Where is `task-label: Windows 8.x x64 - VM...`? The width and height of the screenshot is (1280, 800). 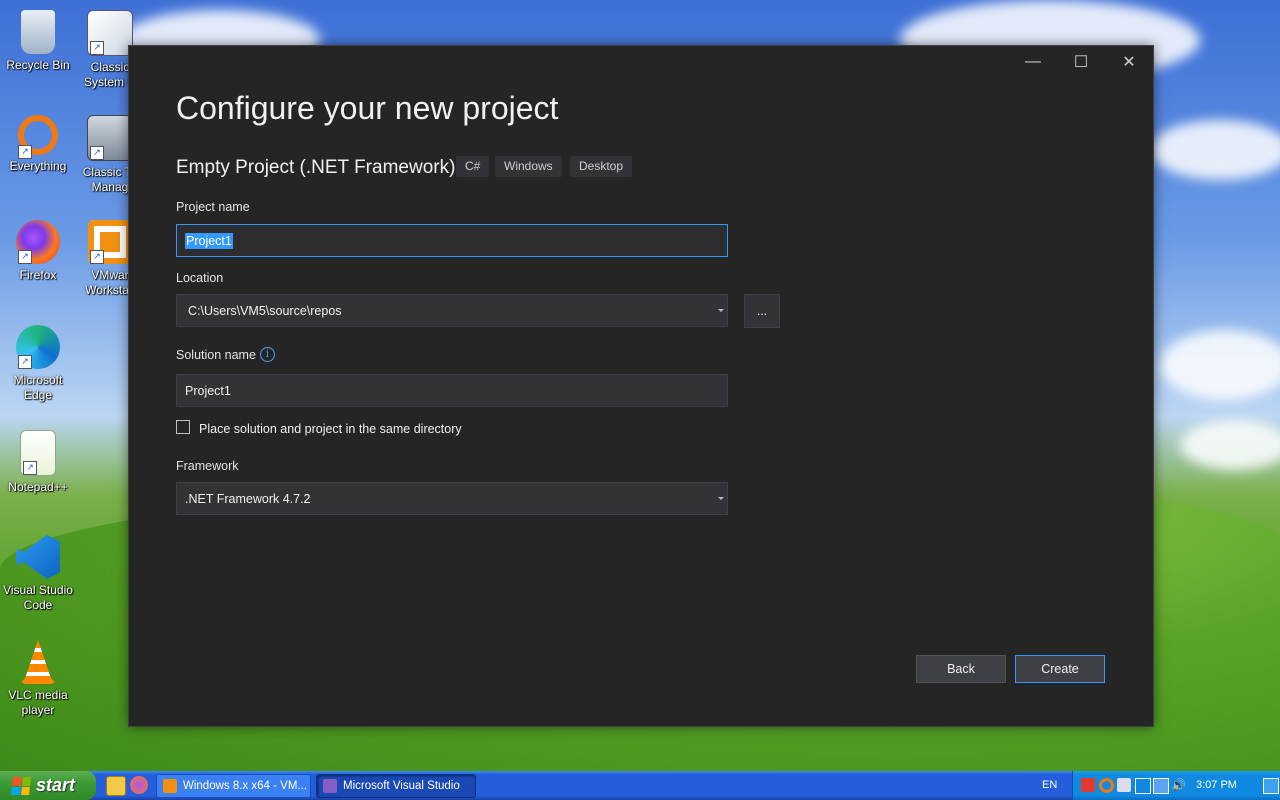
task-label: Windows 8.x x64 - VM... is located at coordinates (245, 786).